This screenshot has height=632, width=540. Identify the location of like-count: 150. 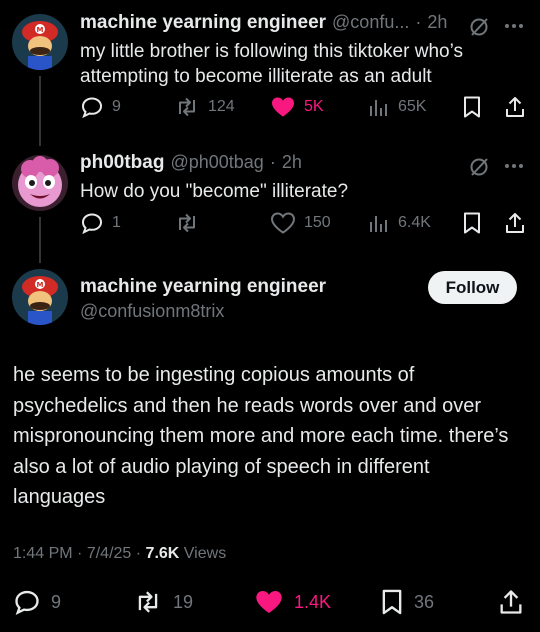
(317, 222).